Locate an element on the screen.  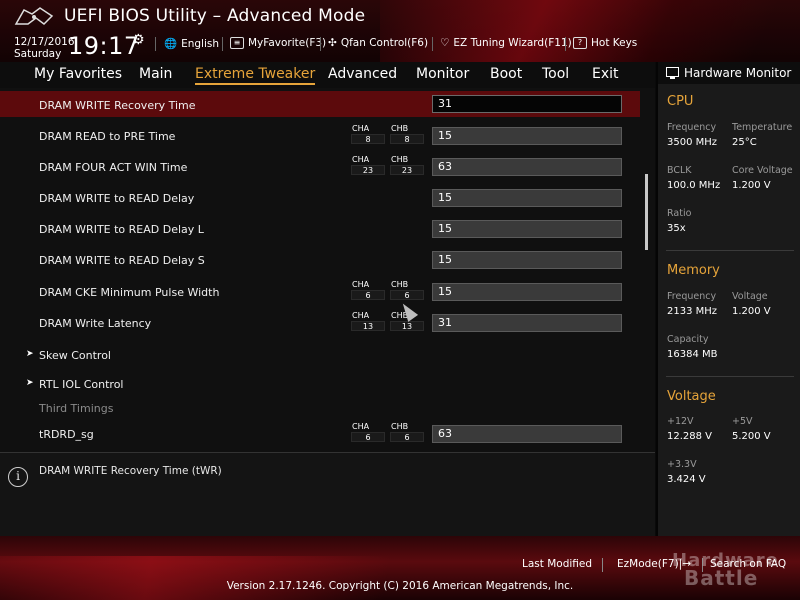
hot-keys-button: ? Hot Keys is located at coordinates (605, 43).